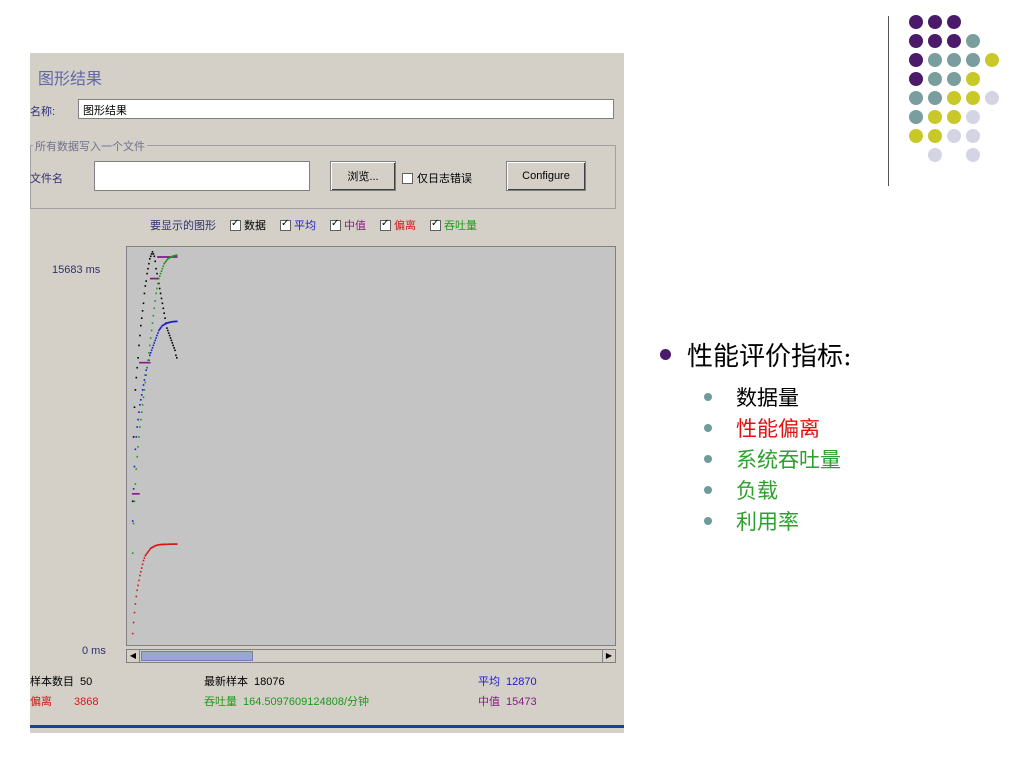 The image size is (1024, 768). What do you see at coordinates (202, 176) in the screenshot?
I see `filename-input` at bounding box center [202, 176].